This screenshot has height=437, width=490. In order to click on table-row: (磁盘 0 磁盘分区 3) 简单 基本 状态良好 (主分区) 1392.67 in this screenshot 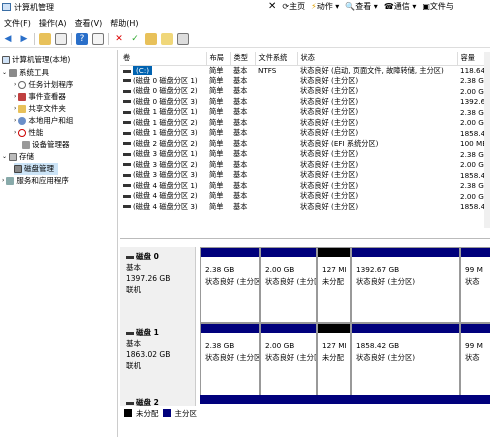, I will do `click(305, 102)`.